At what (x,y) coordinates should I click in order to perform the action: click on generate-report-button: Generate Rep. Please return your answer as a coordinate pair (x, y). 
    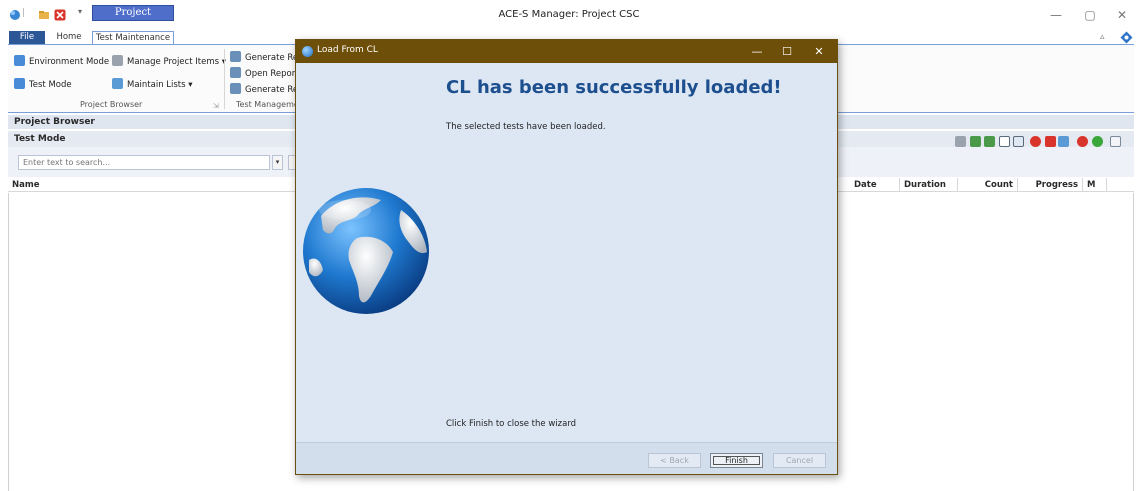
    Looking at the image, I should click on (267, 58).